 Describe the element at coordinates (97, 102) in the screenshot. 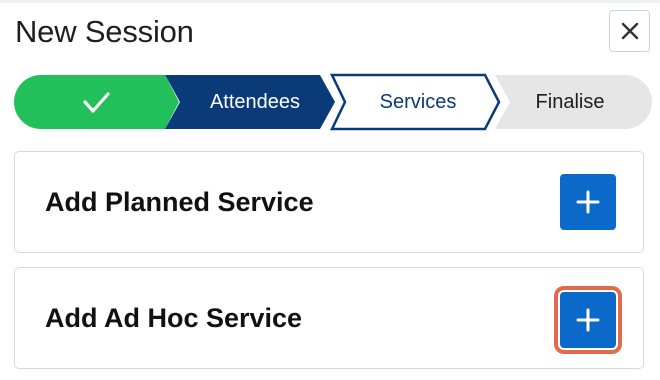

I see `step-completed-shape` at that location.